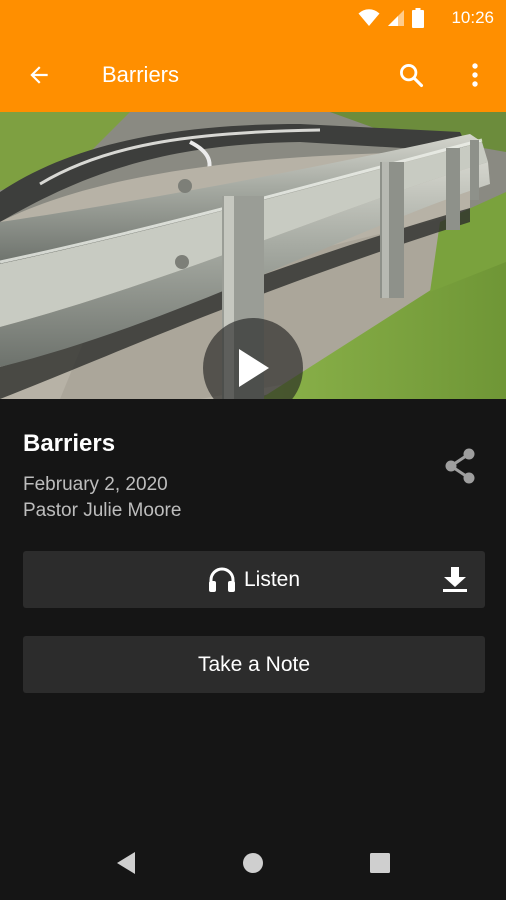 This screenshot has width=506, height=900. What do you see at coordinates (272, 579) in the screenshot?
I see `listen-label: Listen` at bounding box center [272, 579].